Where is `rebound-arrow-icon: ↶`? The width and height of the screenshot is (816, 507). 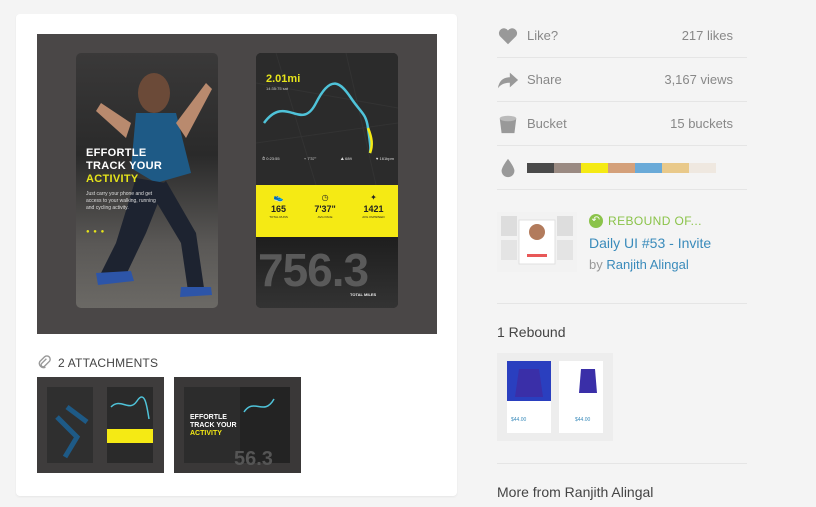 rebound-arrow-icon: ↶ is located at coordinates (596, 221).